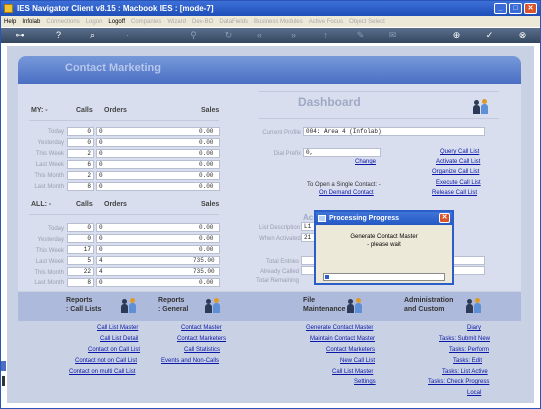  What do you see at coordinates (357, 361) in the screenshot?
I see `new-call-list-link: New Call List` at bounding box center [357, 361].